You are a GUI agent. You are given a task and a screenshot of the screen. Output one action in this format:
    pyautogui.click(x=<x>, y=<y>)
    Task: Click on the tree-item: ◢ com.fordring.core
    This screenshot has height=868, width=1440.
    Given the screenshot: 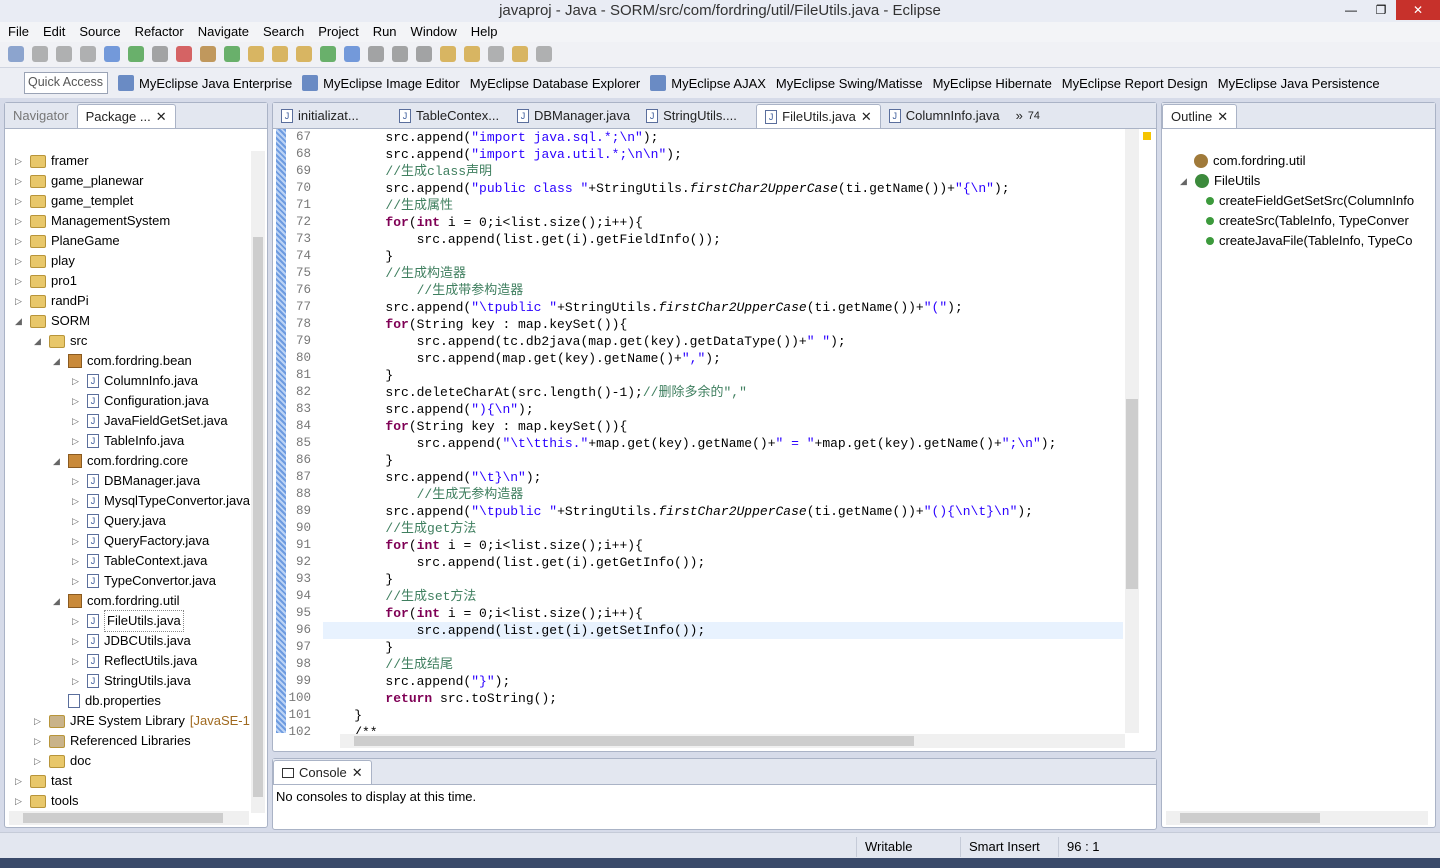 What is the action you would take?
    pyautogui.click(x=120, y=461)
    